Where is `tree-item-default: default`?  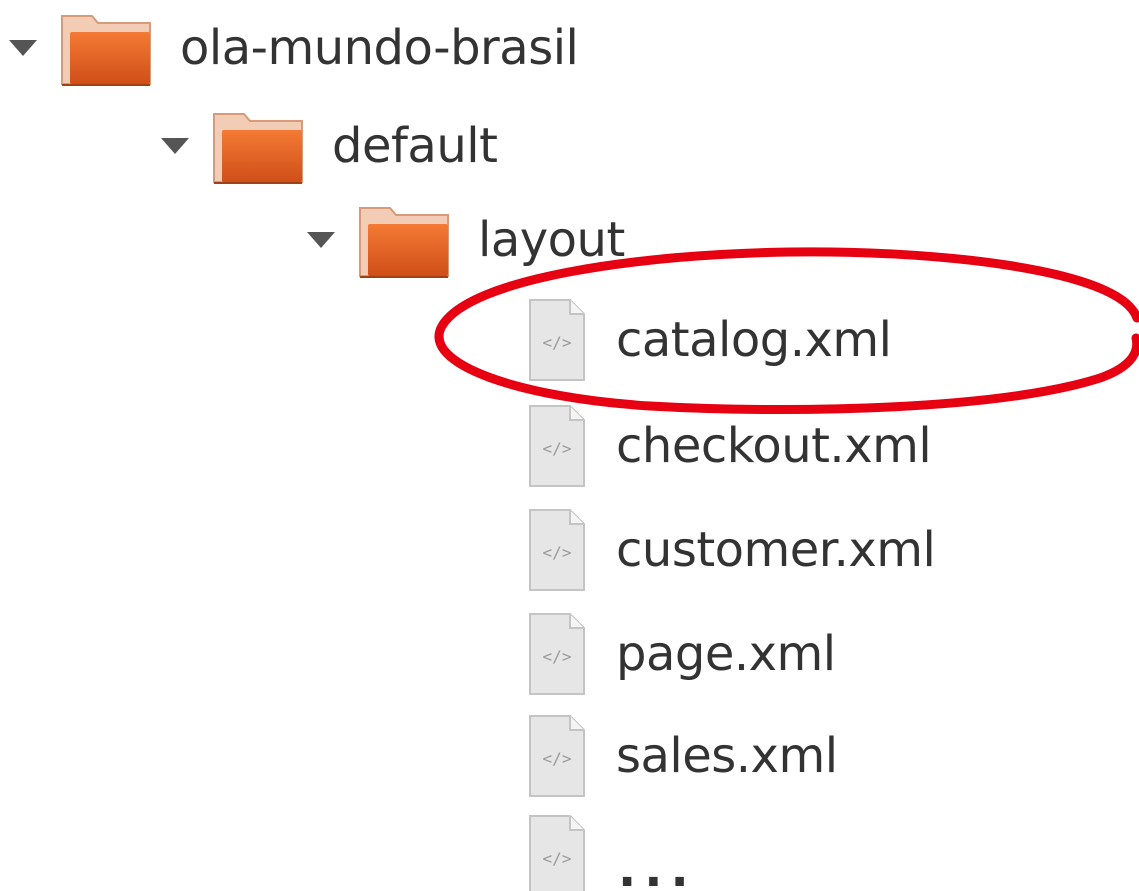 tree-item-default: default is located at coordinates (328, 146).